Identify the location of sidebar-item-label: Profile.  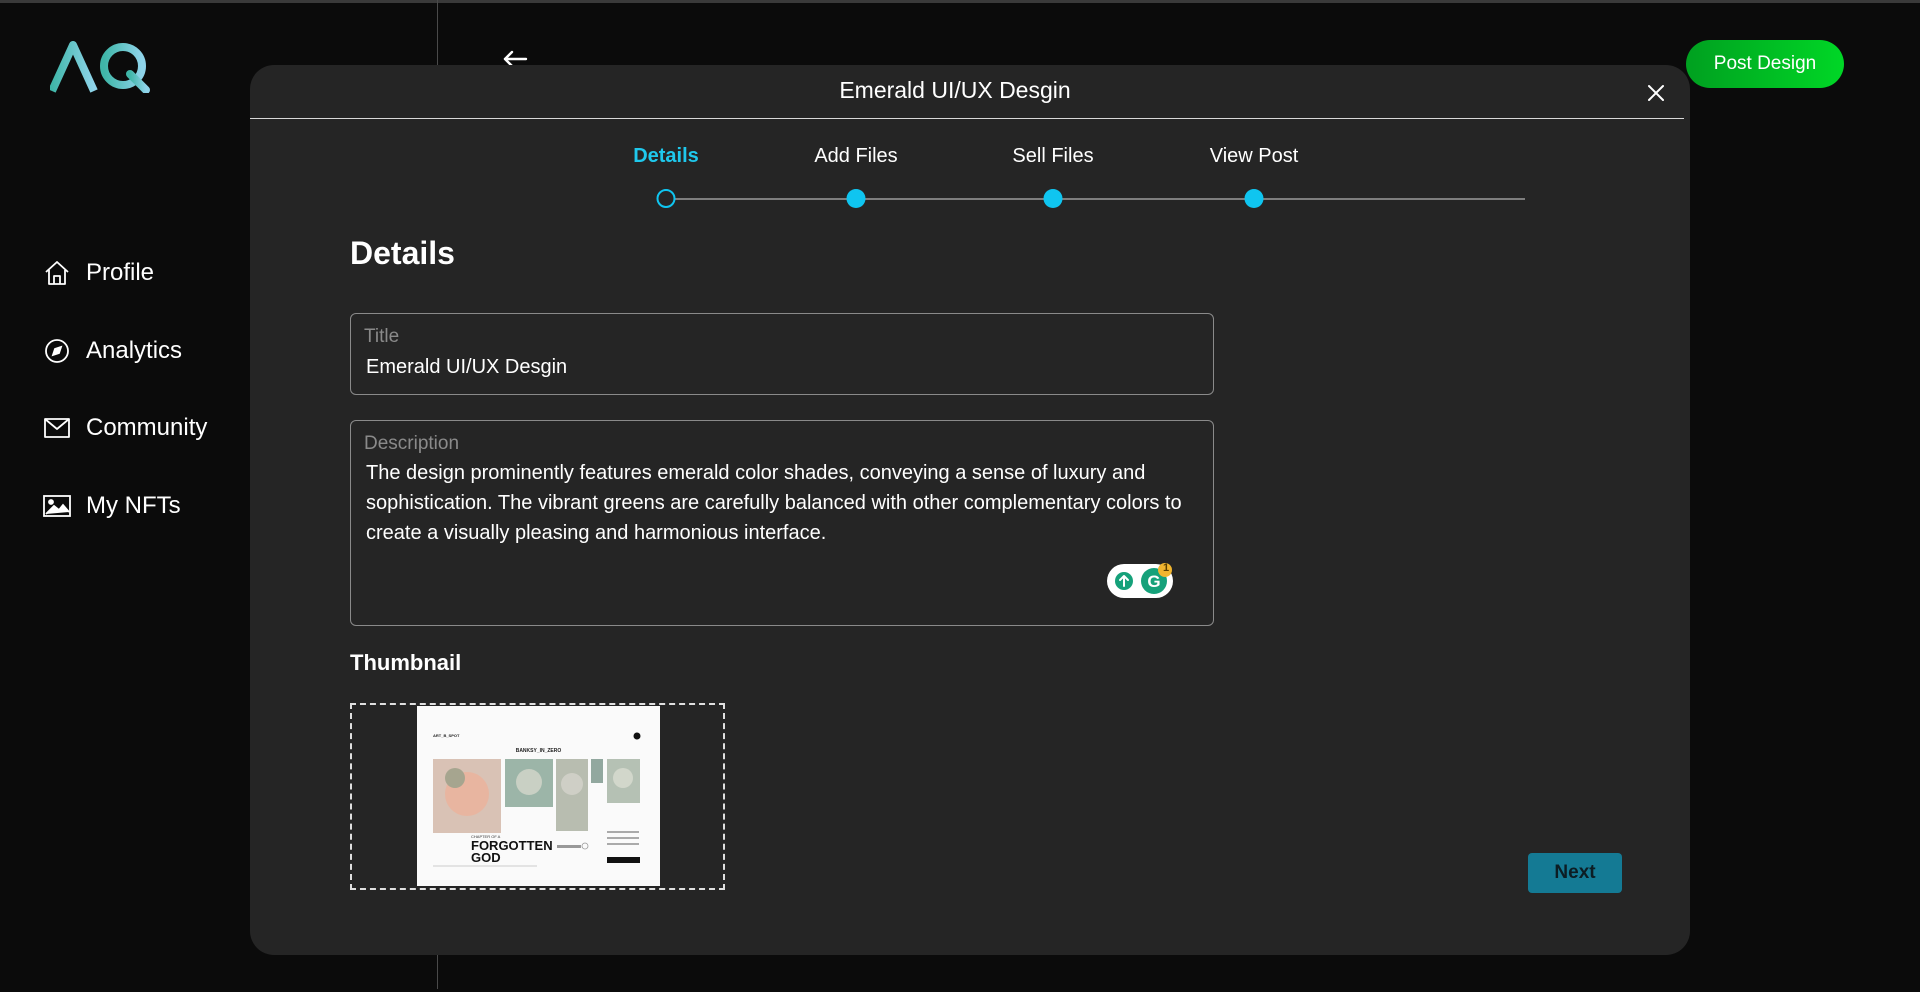
(120, 272).